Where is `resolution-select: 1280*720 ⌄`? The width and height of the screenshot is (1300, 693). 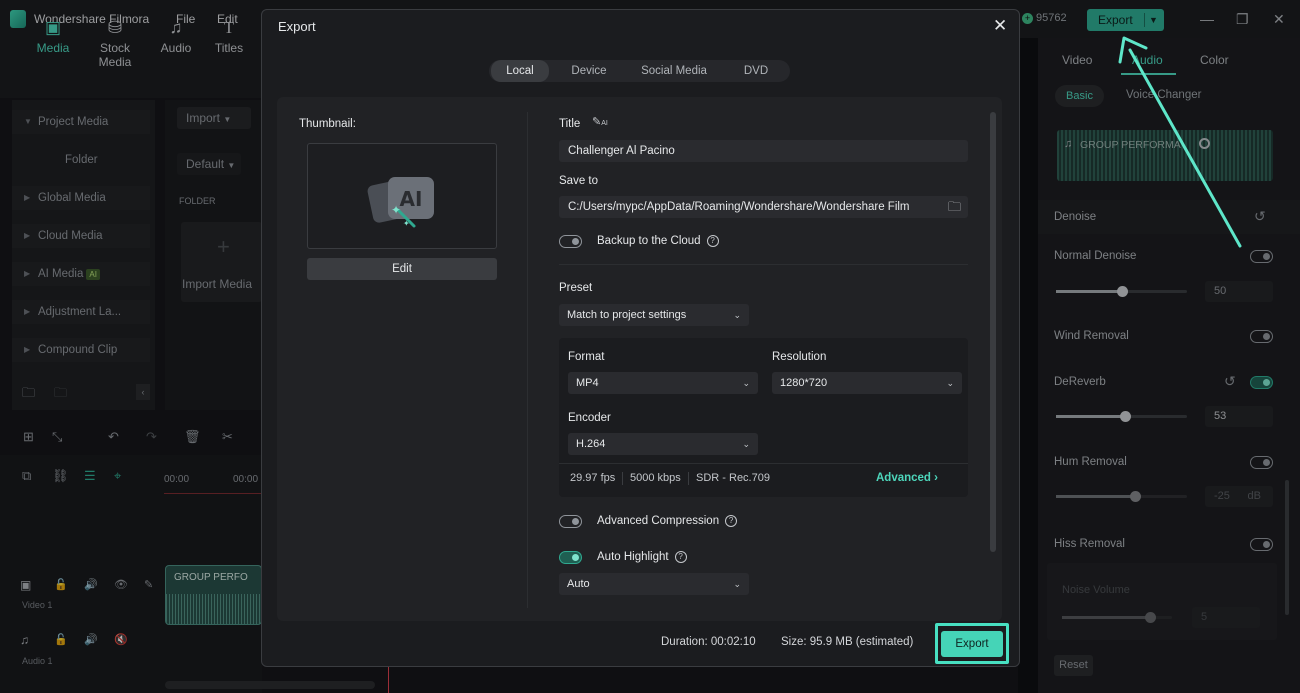
resolution-select: 1280*720 ⌄ is located at coordinates (867, 383).